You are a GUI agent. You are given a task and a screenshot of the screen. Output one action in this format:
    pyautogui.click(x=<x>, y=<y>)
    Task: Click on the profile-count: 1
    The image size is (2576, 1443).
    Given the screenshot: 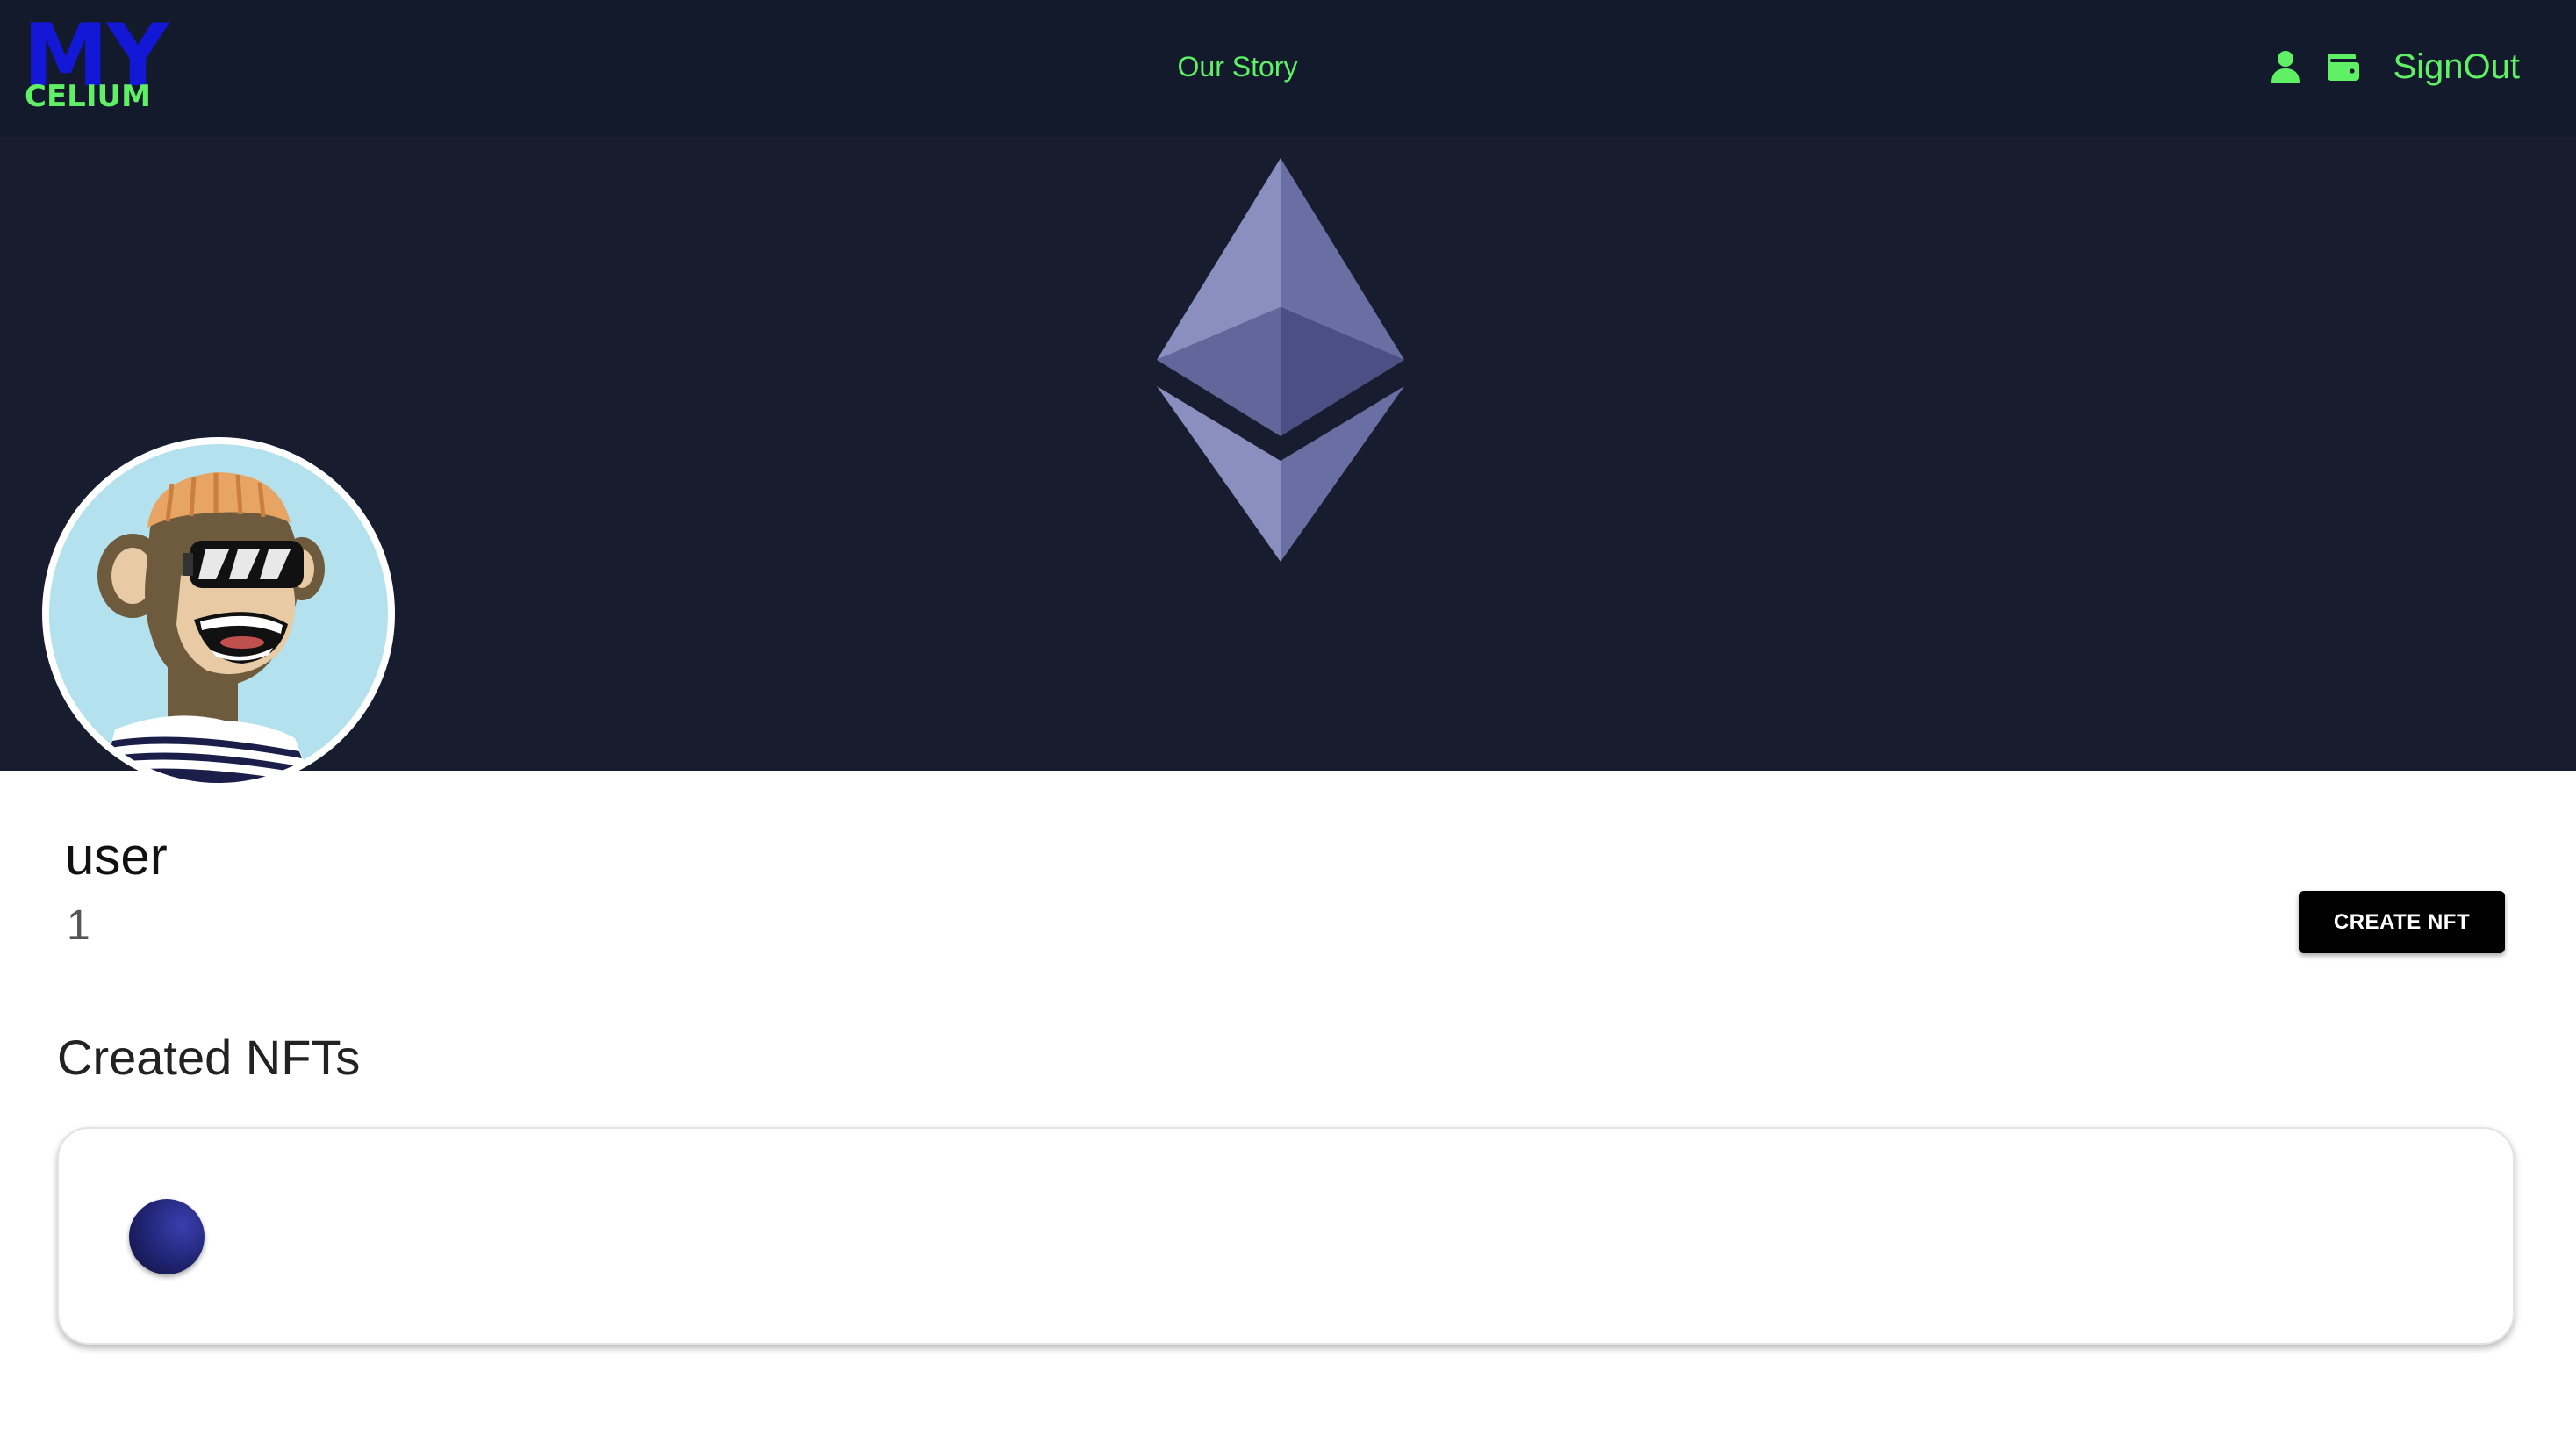 What is the action you would take?
    pyautogui.click(x=78, y=926)
    